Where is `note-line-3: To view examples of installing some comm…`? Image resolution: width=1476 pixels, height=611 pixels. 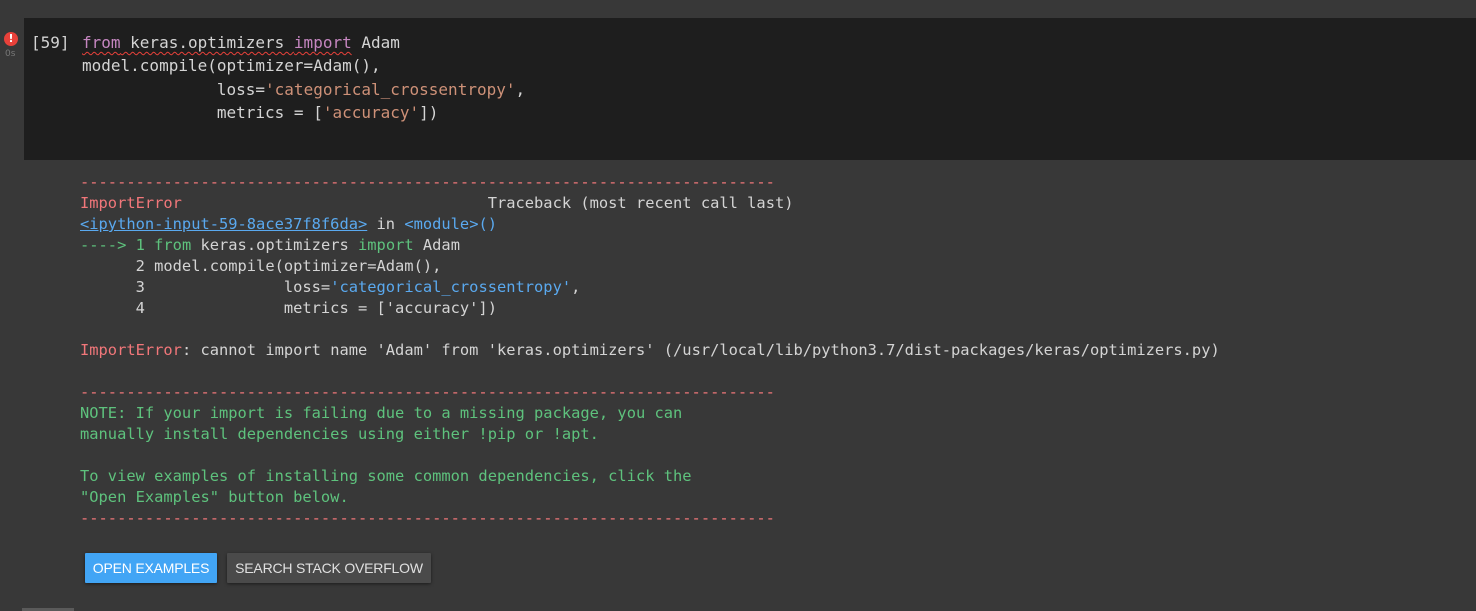
note-line-3: To view examples of installing some comm… is located at coordinates (386, 476).